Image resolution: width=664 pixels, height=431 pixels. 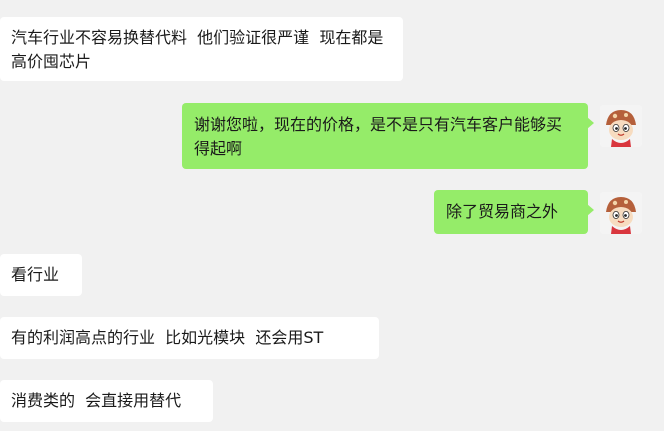 What do you see at coordinates (388, 136) in the screenshot?
I see `message-bubble-outgoing: 谢谢您啦，现在的价格，是不是只有汽车客户能够买得起啊` at bounding box center [388, 136].